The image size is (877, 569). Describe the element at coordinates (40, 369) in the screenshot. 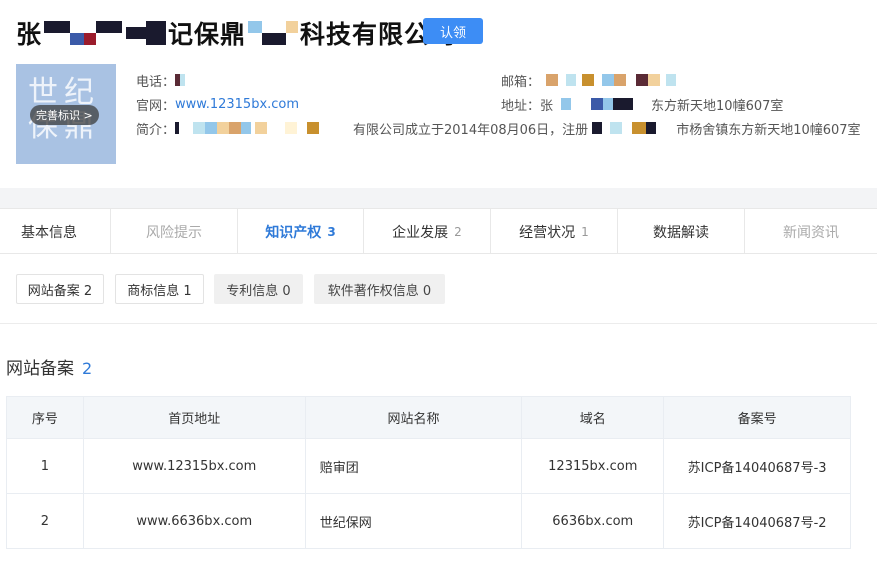

I see `section-title-text: 网站备案` at that location.